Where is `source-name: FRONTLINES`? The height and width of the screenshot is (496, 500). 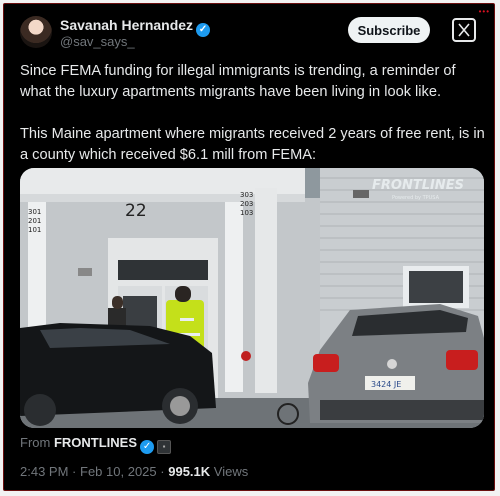
source-name: FRONTLINES is located at coordinates (95, 442).